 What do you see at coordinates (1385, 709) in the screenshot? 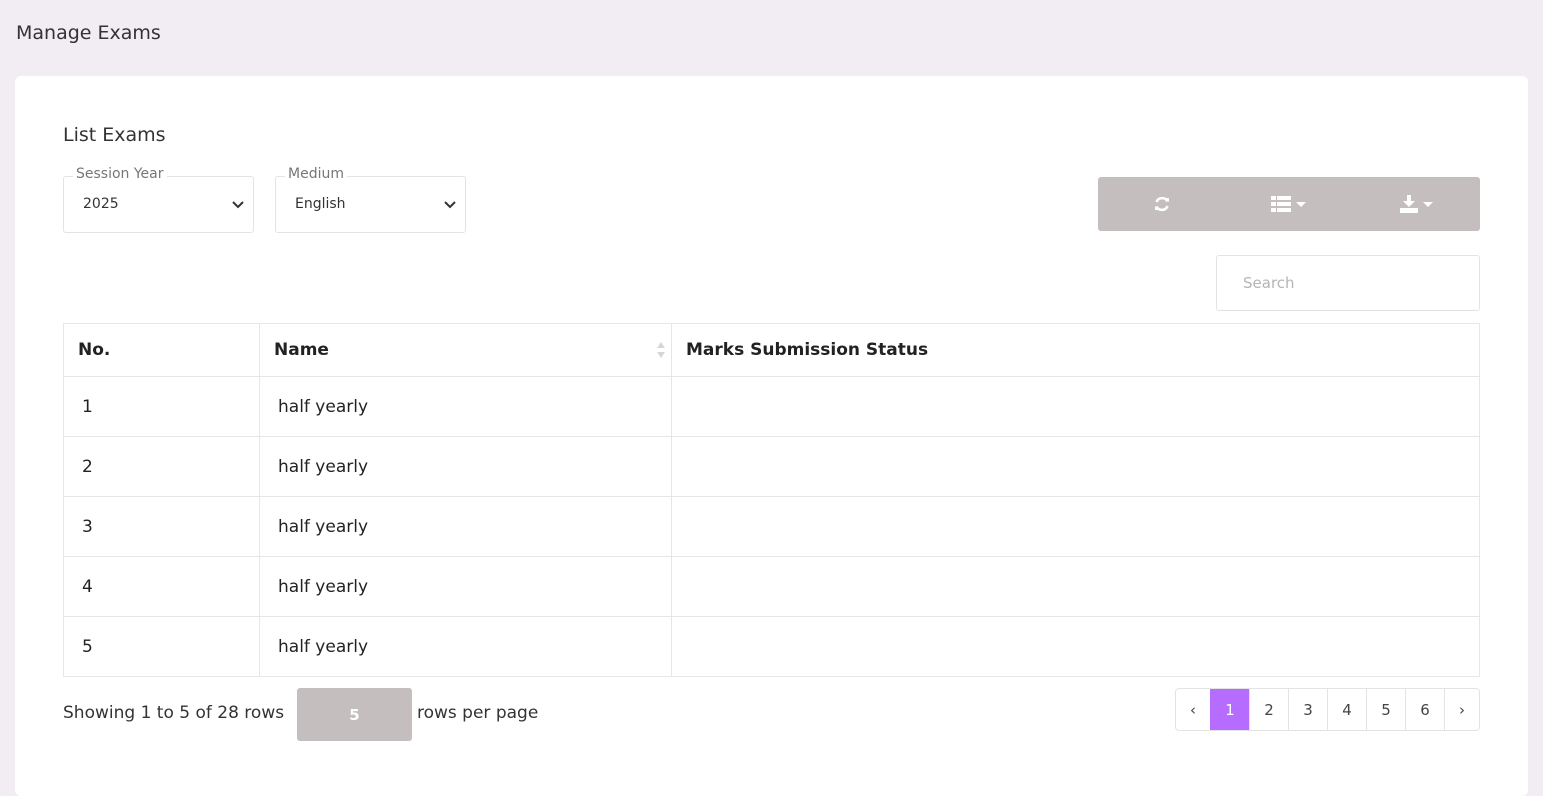
I see `pagination-page-5: 5` at bounding box center [1385, 709].